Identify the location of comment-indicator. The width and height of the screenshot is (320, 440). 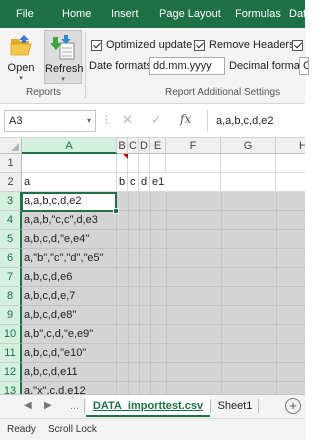
(125, 156).